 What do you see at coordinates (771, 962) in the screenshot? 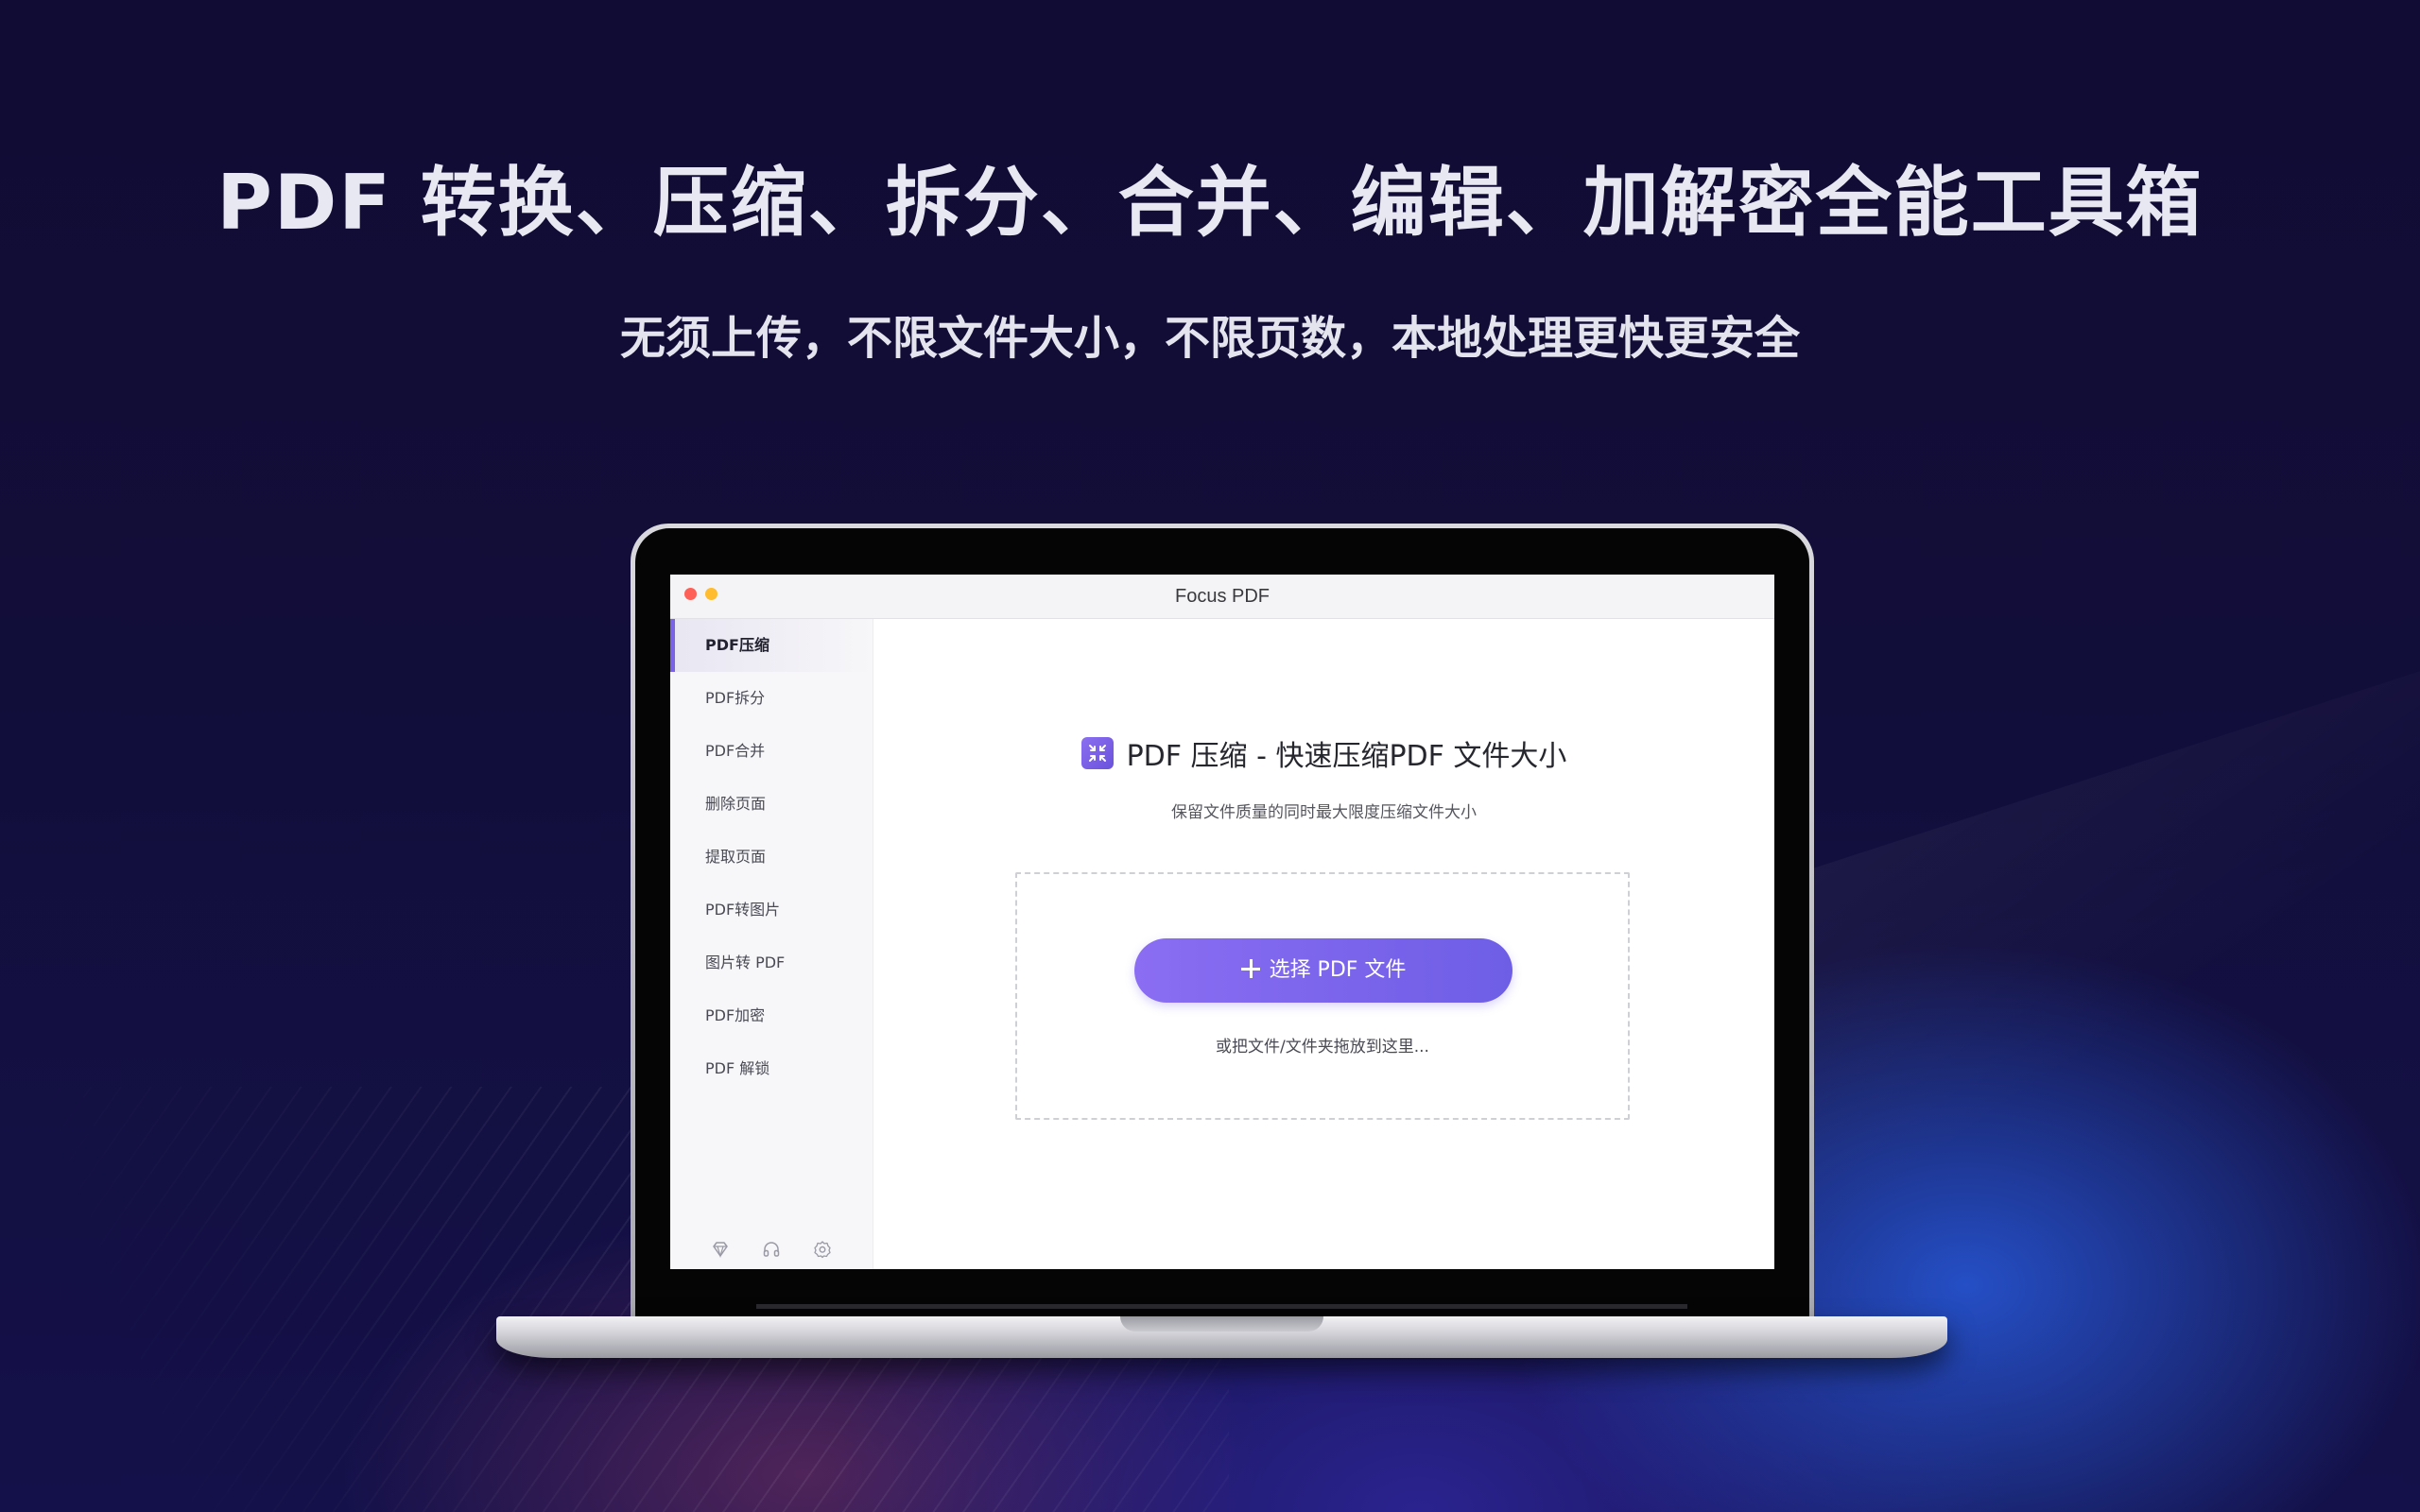
I see `sidebar-item-image-to-pdf: 图片转 PDF` at bounding box center [771, 962].